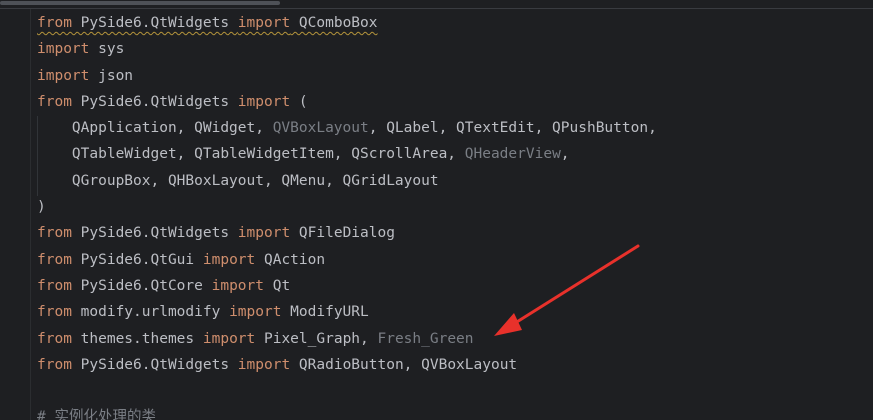 The height and width of the screenshot is (420, 873). What do you see at coordinates (436, 8) in the screenshot?
I see `tab-divider` at bounding box center [436, 8].